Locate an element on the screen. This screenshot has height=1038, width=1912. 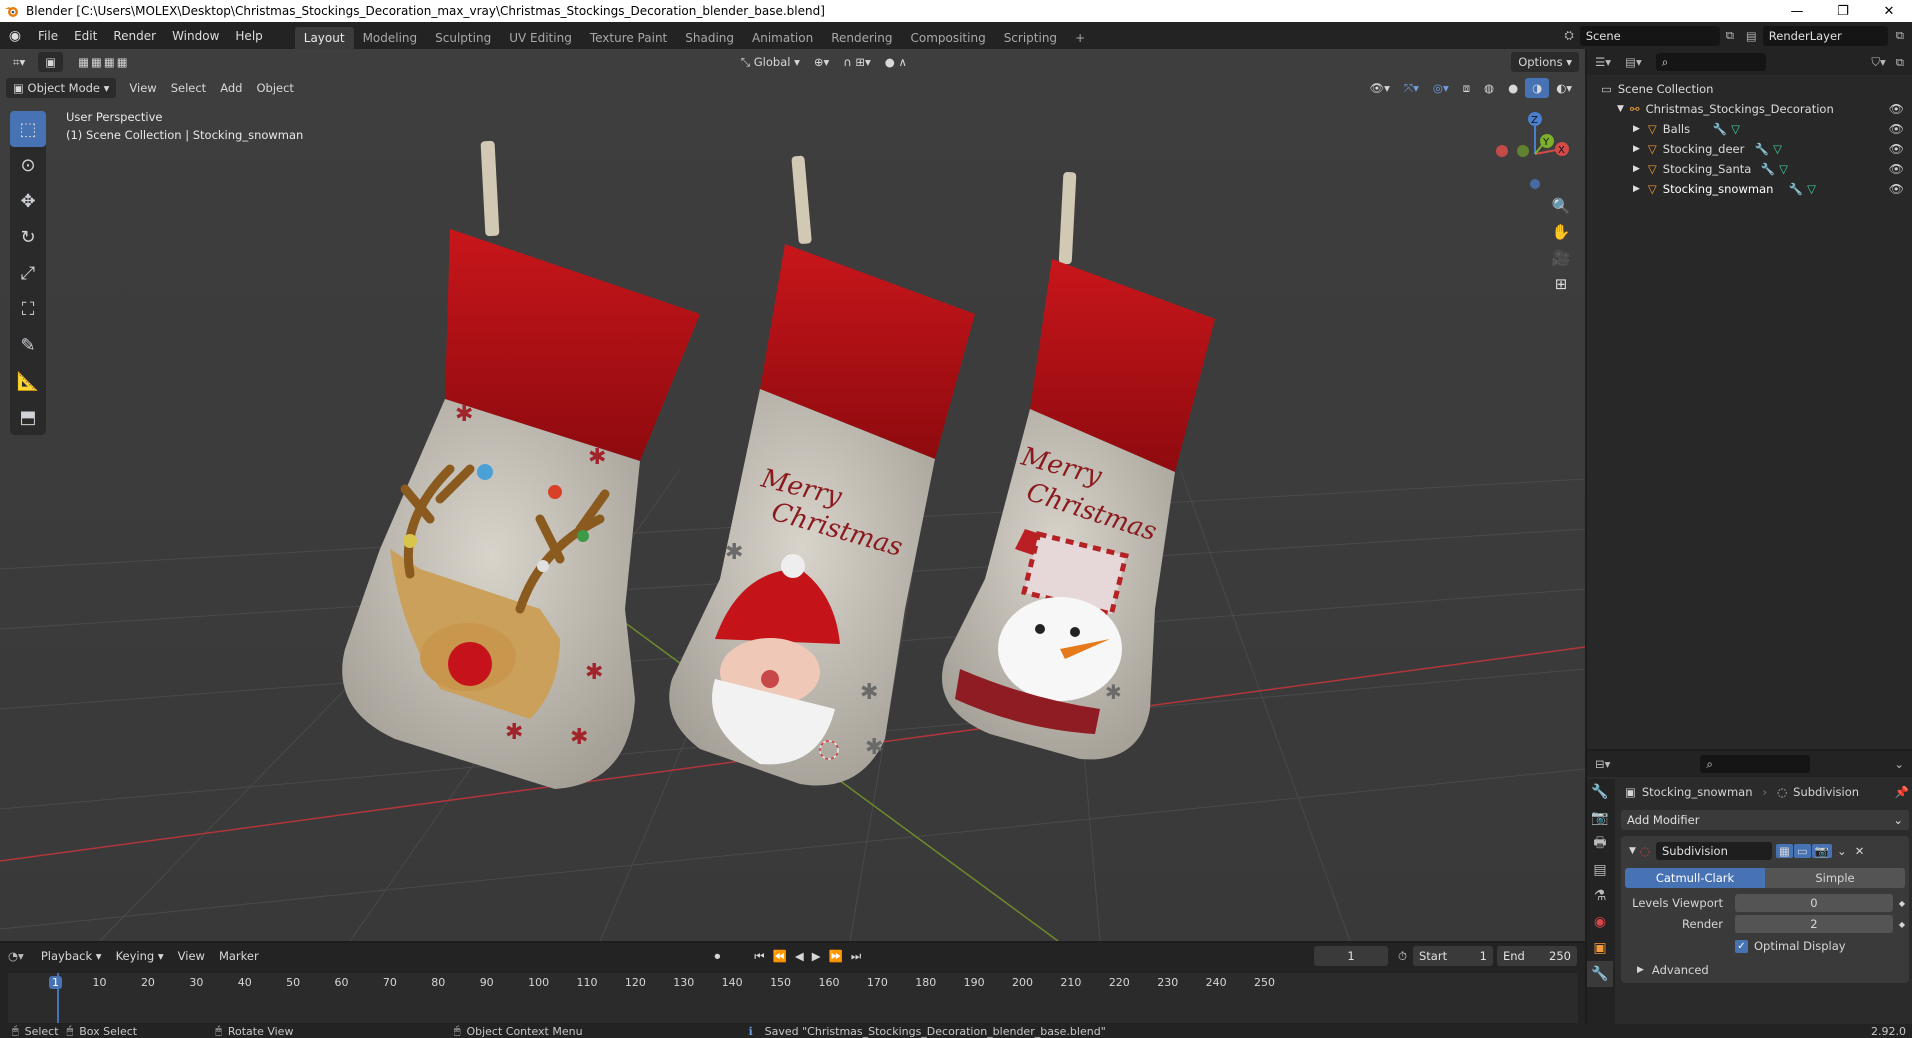
object-mode-dropdown: ▣ Object Mode ▾ is located at coordinates (61, 88).